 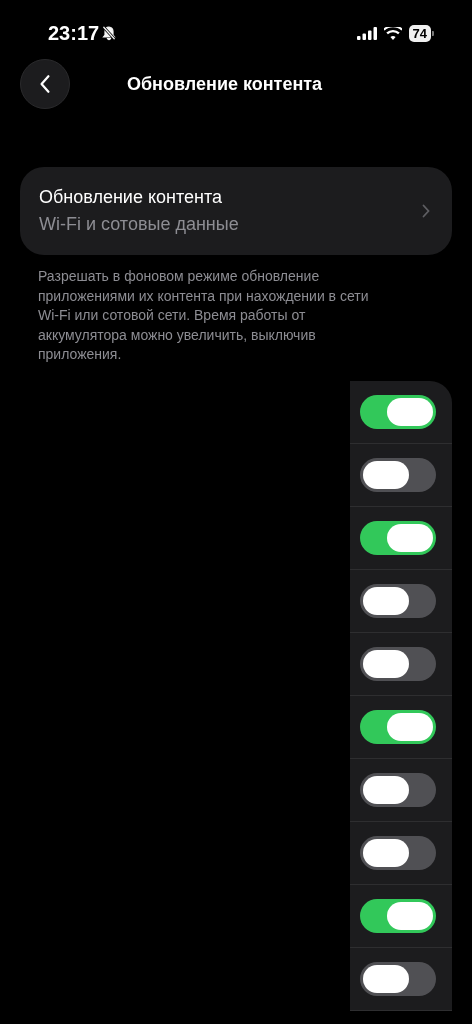 I want to click on setting-row: Обновление контента Wi-Fi и сотовые данные, so click(x=236, y=211).